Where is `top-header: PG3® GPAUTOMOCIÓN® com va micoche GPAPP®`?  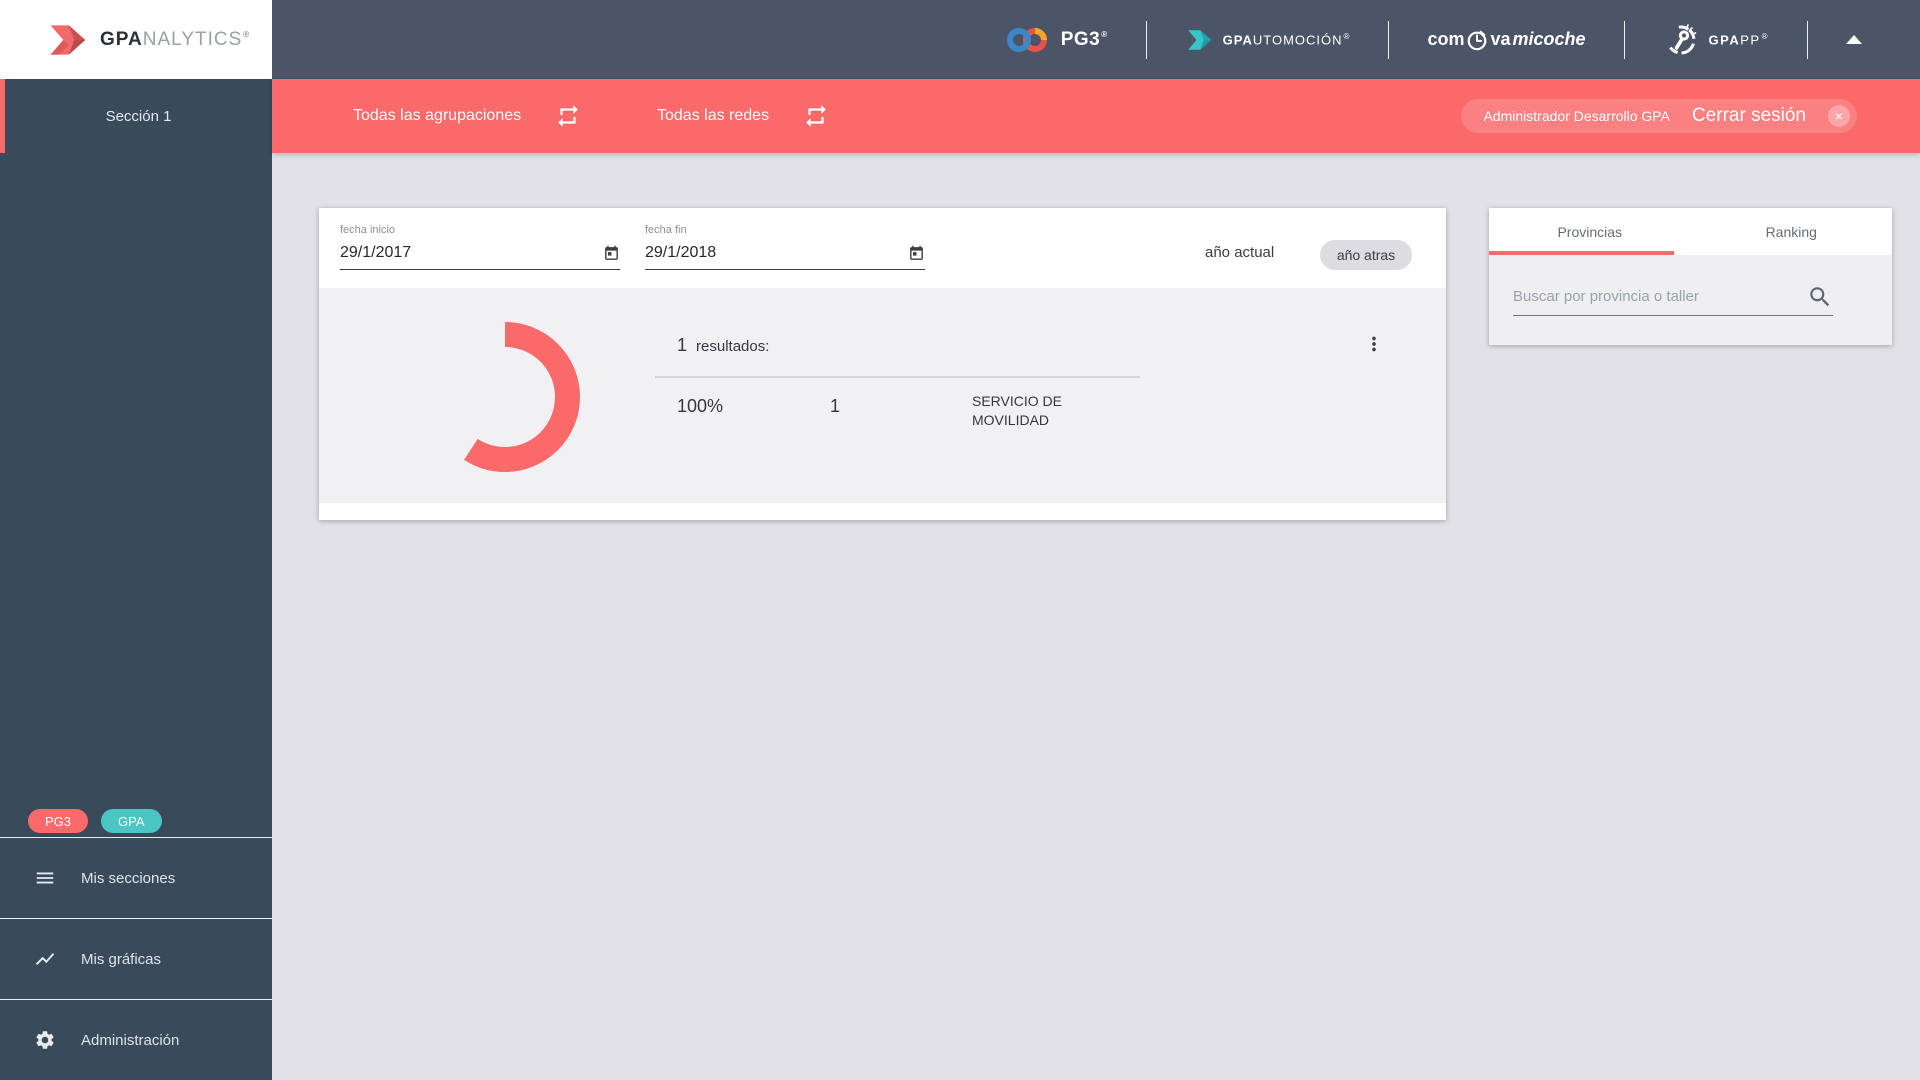 top-header: PG3® GPAUTOMOCIÓN® com va micoche GPAPP® is located at coordinates (1096, 39).